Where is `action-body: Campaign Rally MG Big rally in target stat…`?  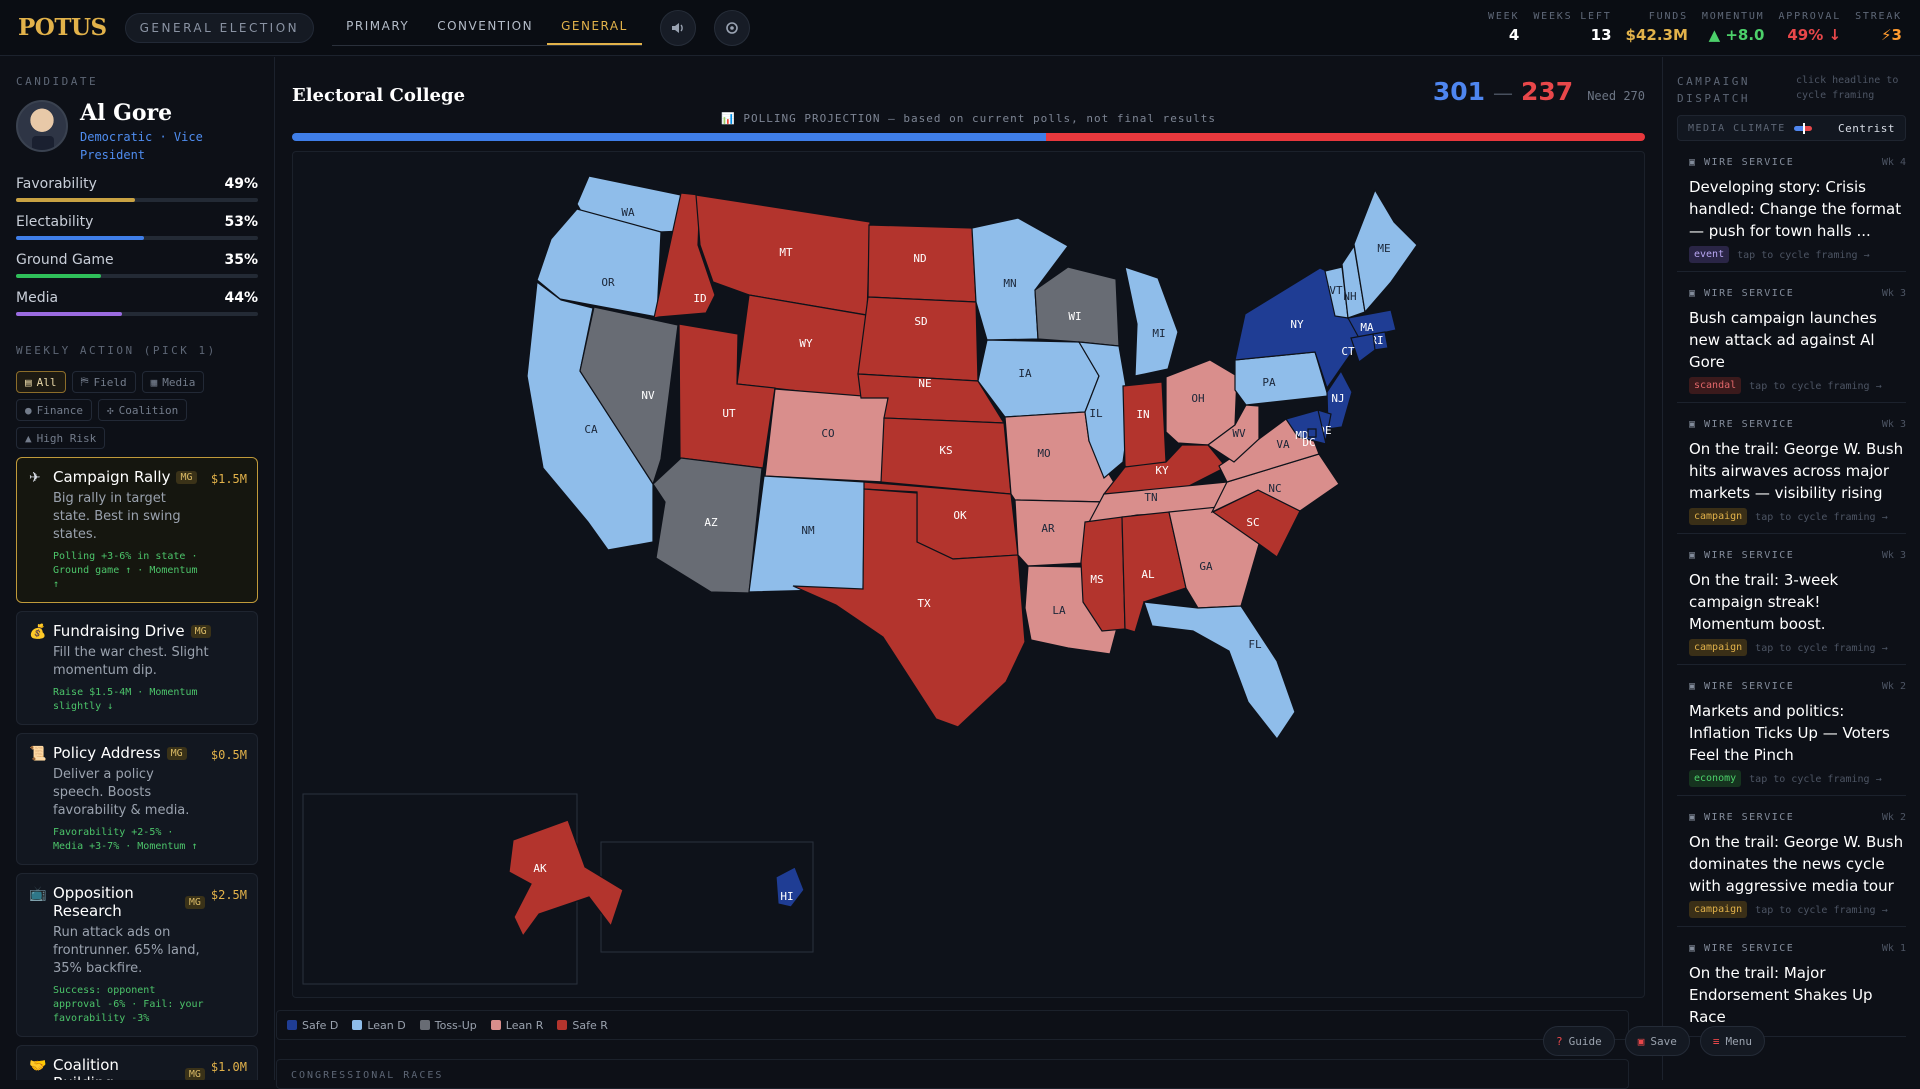
action-body: Campaign Rally MG Big rally in target stat… is located at coordinates (129, 530).